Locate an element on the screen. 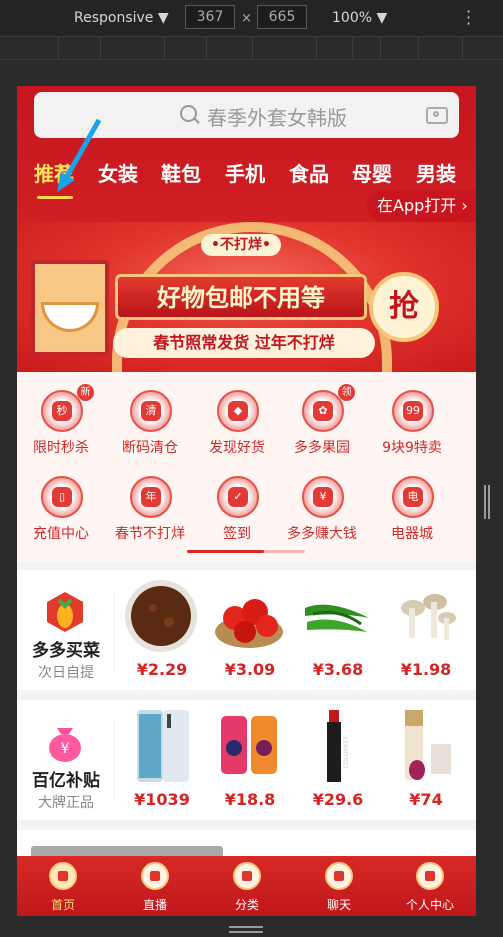 The height and width of the screenshot is (937, 503). profile-icon is located at coordinates (430, 876).